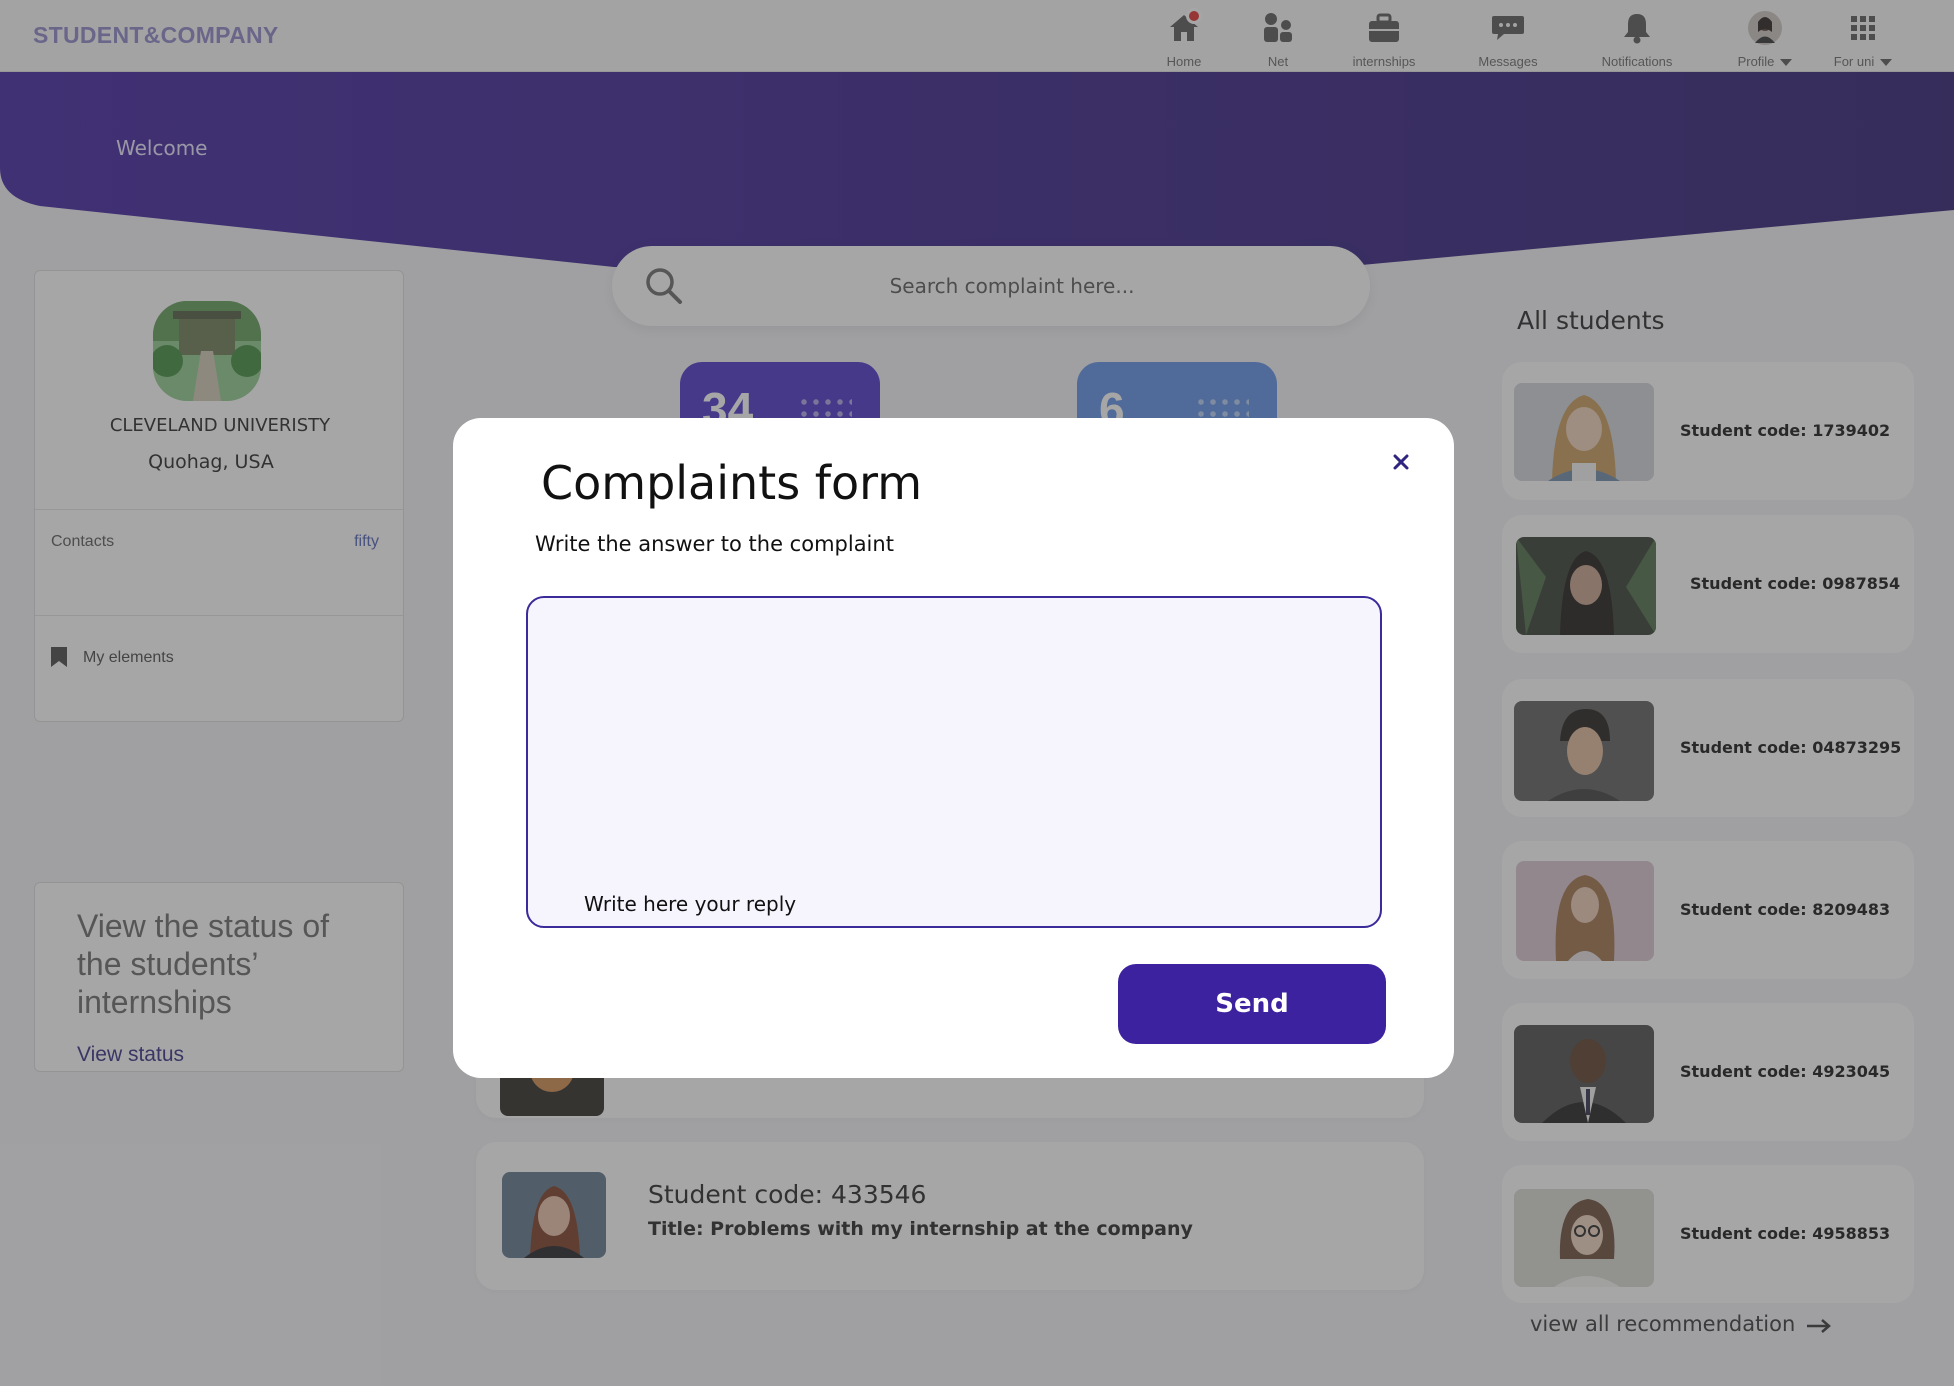  I want to click on close-button, so click(1401, 462).